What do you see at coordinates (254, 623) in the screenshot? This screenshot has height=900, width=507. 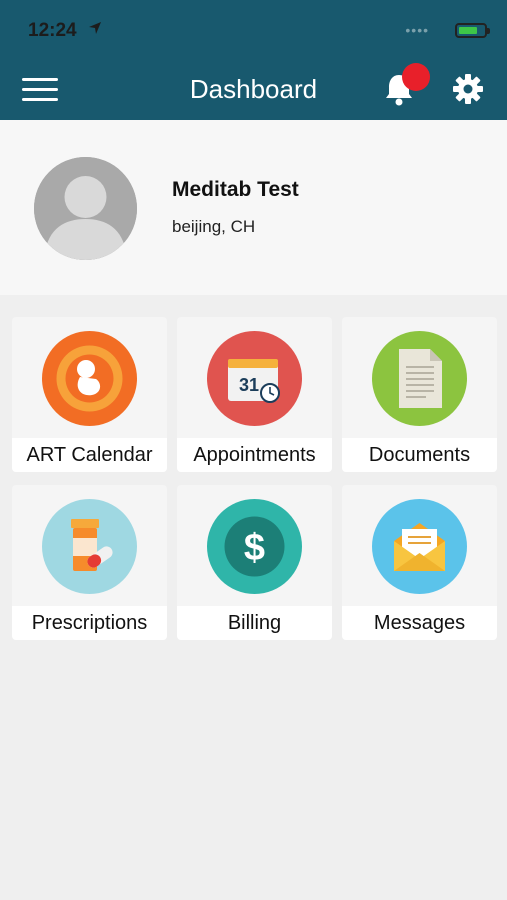 I see `tile-label: Billing` at bounding box center [254, 623].